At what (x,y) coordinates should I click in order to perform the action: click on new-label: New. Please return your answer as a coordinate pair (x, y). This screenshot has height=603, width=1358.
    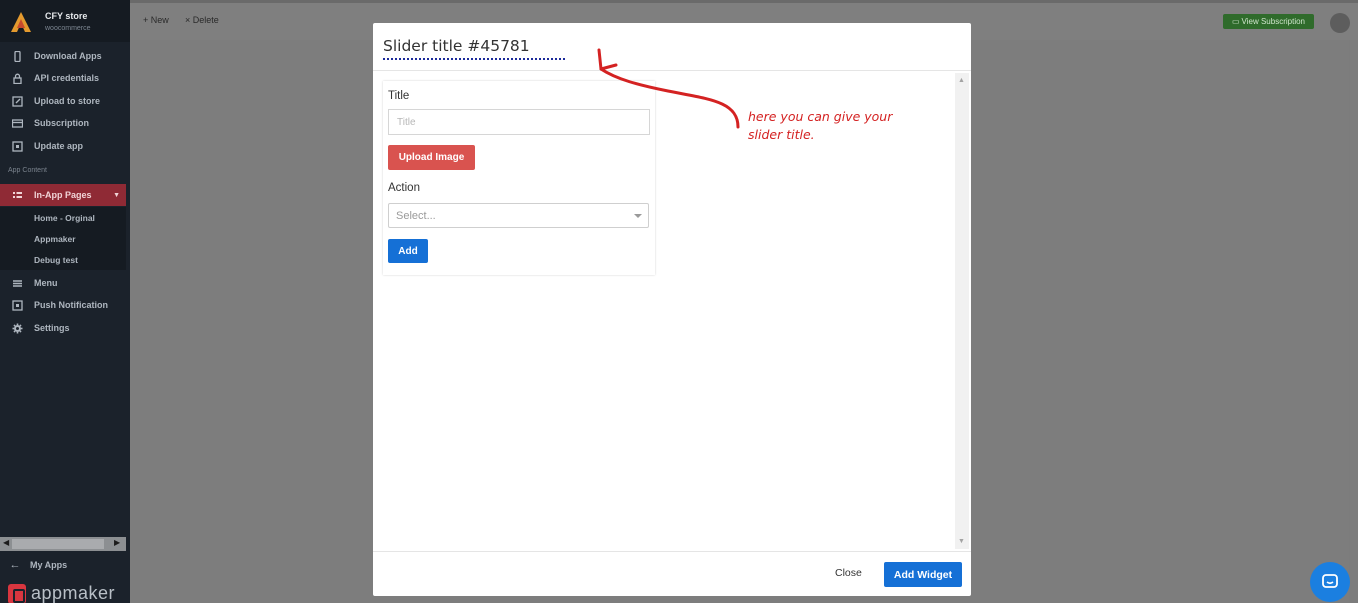
    Looking at the image, I should click on (159, 20).